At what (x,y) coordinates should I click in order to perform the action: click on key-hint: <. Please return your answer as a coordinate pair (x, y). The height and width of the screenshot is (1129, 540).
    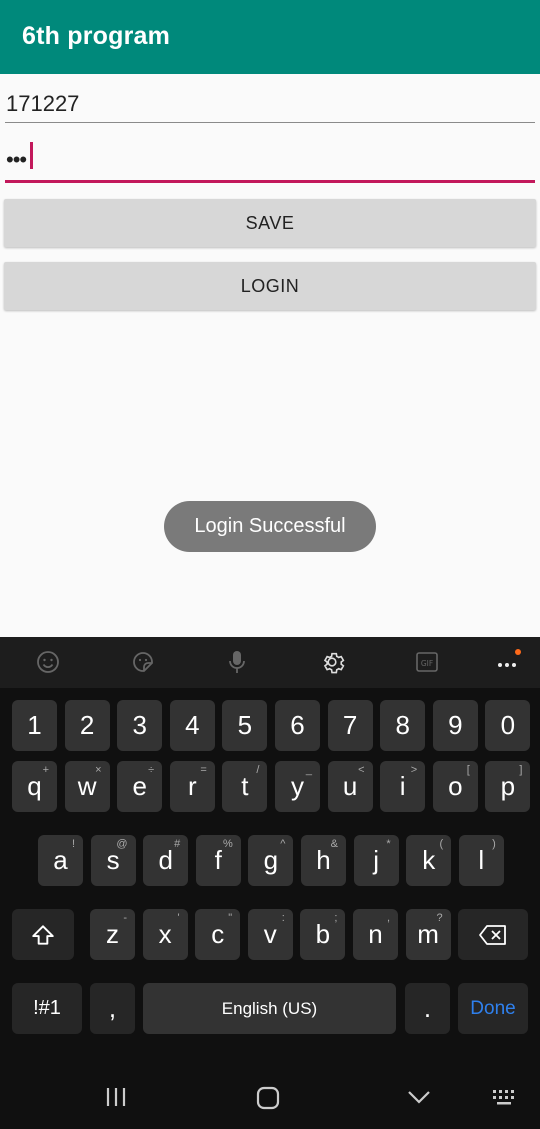
    Looking at the image, I should click on (361, 770).